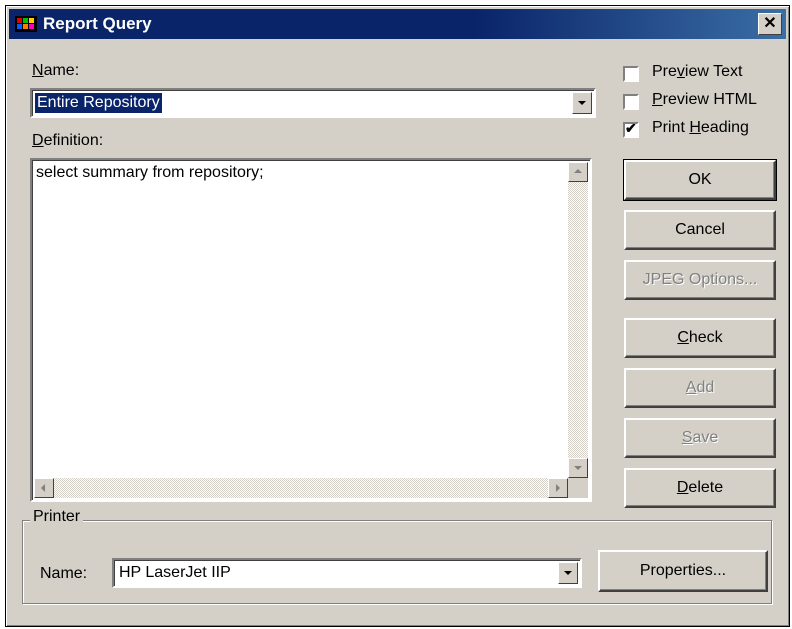 The image size is (792, 629). What do you see at coordinates (631, 74) in the screenshot?
I see `preview-text-checkbox` at bounding box center [631, 74].